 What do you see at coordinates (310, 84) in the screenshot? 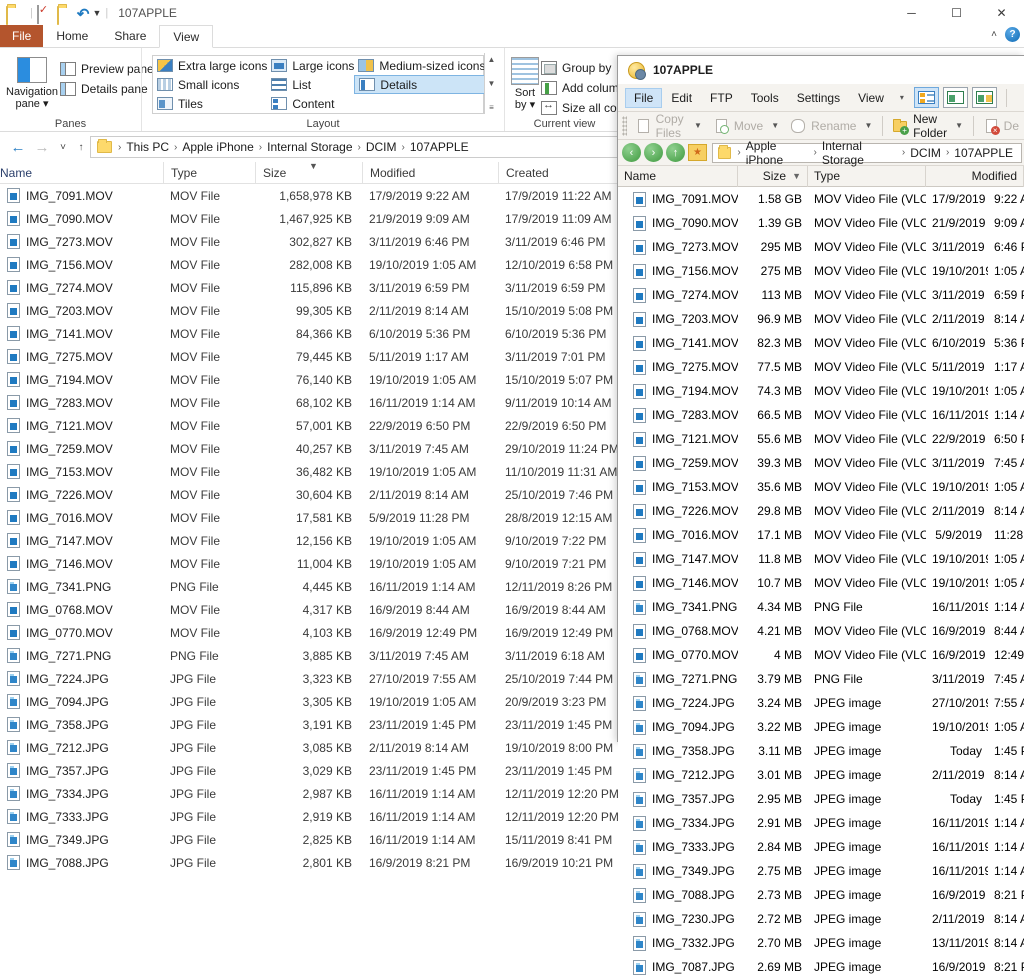
I see `layout-list: List` at bounding box center [310, 84].